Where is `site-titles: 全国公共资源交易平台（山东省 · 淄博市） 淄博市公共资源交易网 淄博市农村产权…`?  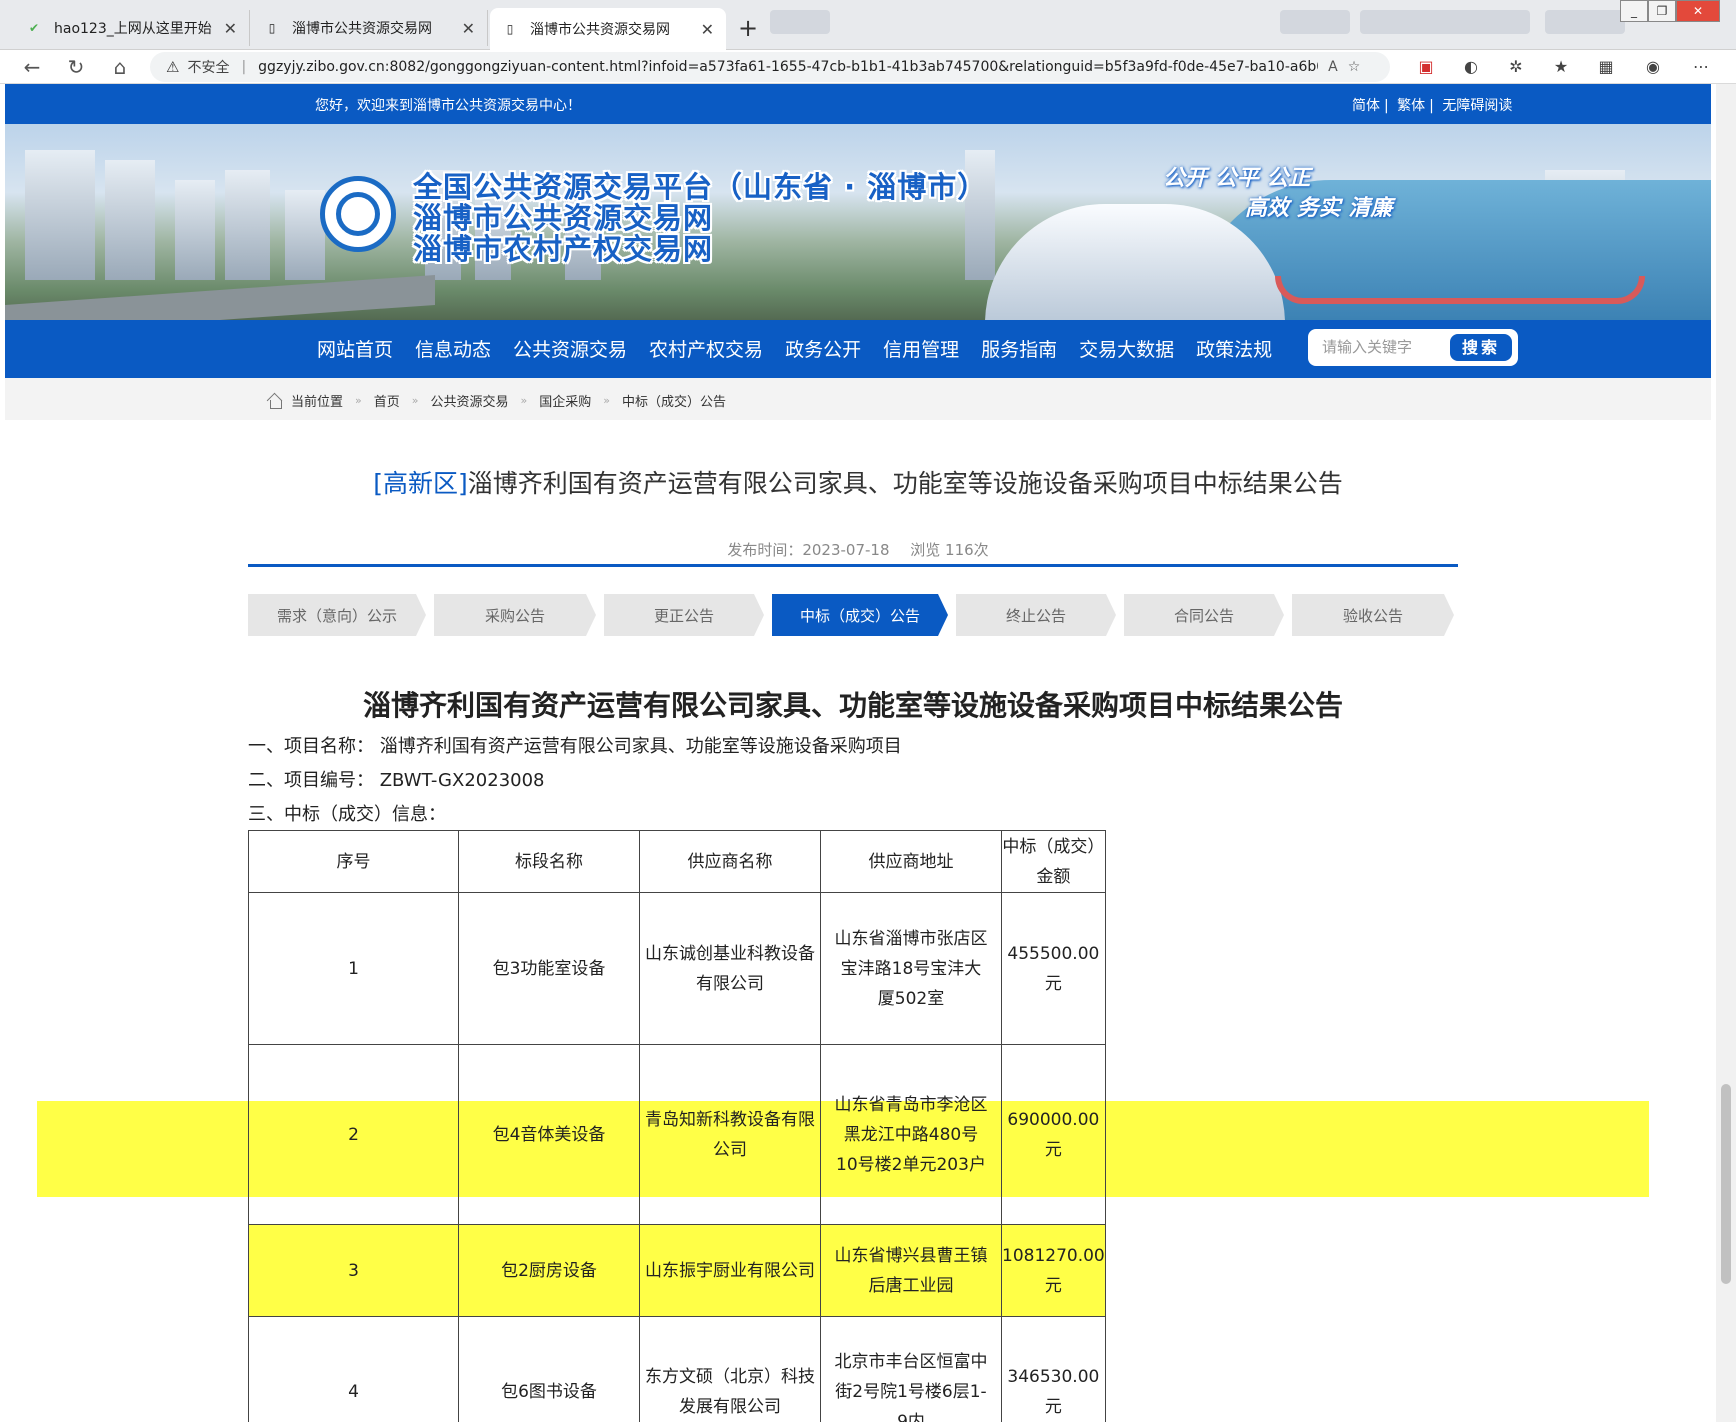 site-titles: 全国公共资源交易平台（山东省 · 淄博市） 淄博市公共资源交易网 淄博市农村产权… is located at coordinates (700, 218).